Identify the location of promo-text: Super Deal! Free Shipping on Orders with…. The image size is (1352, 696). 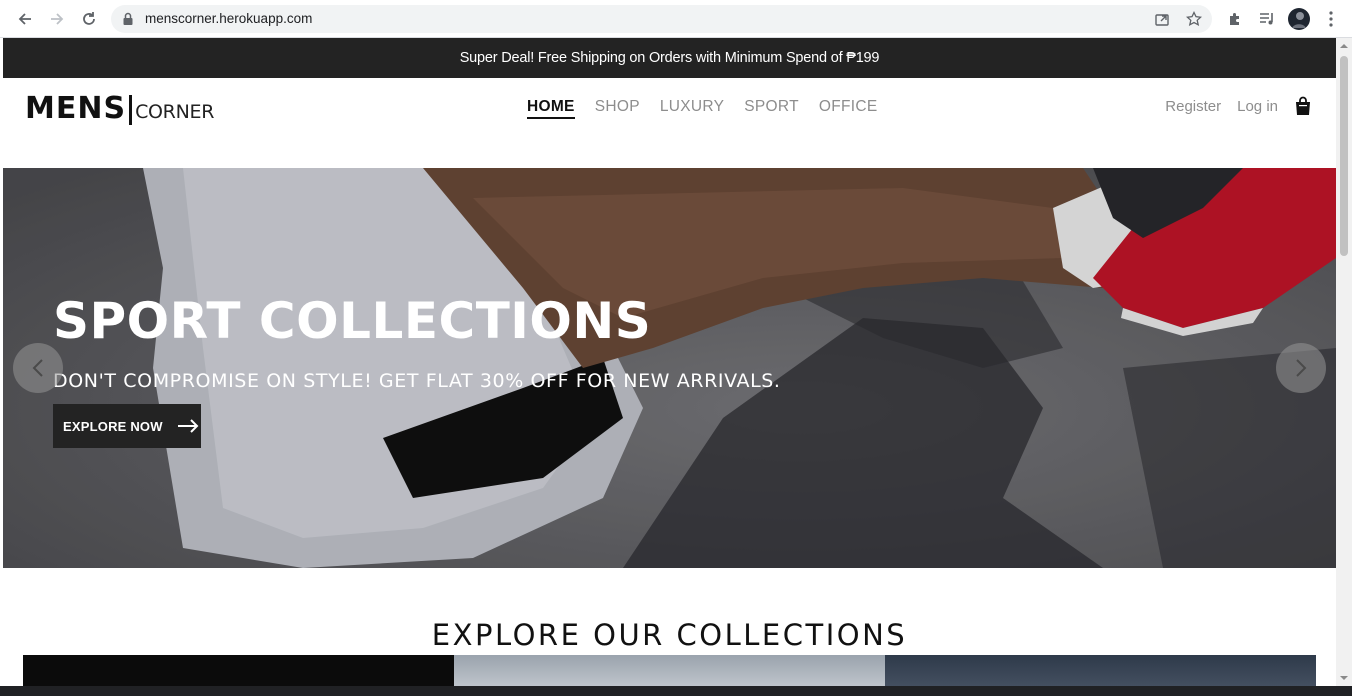
(669, 58).